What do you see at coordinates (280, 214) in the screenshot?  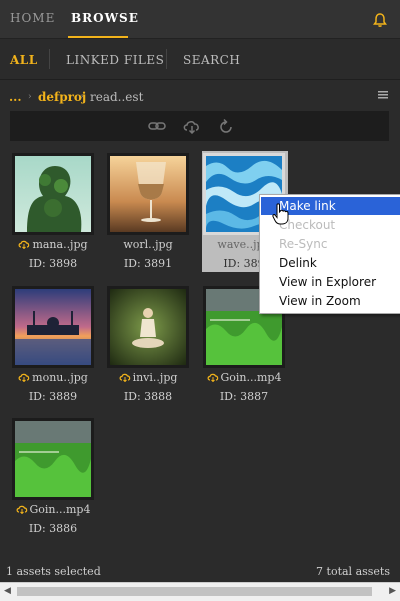 I see `hand-cursor-icon` at bounding box center [280, 214].